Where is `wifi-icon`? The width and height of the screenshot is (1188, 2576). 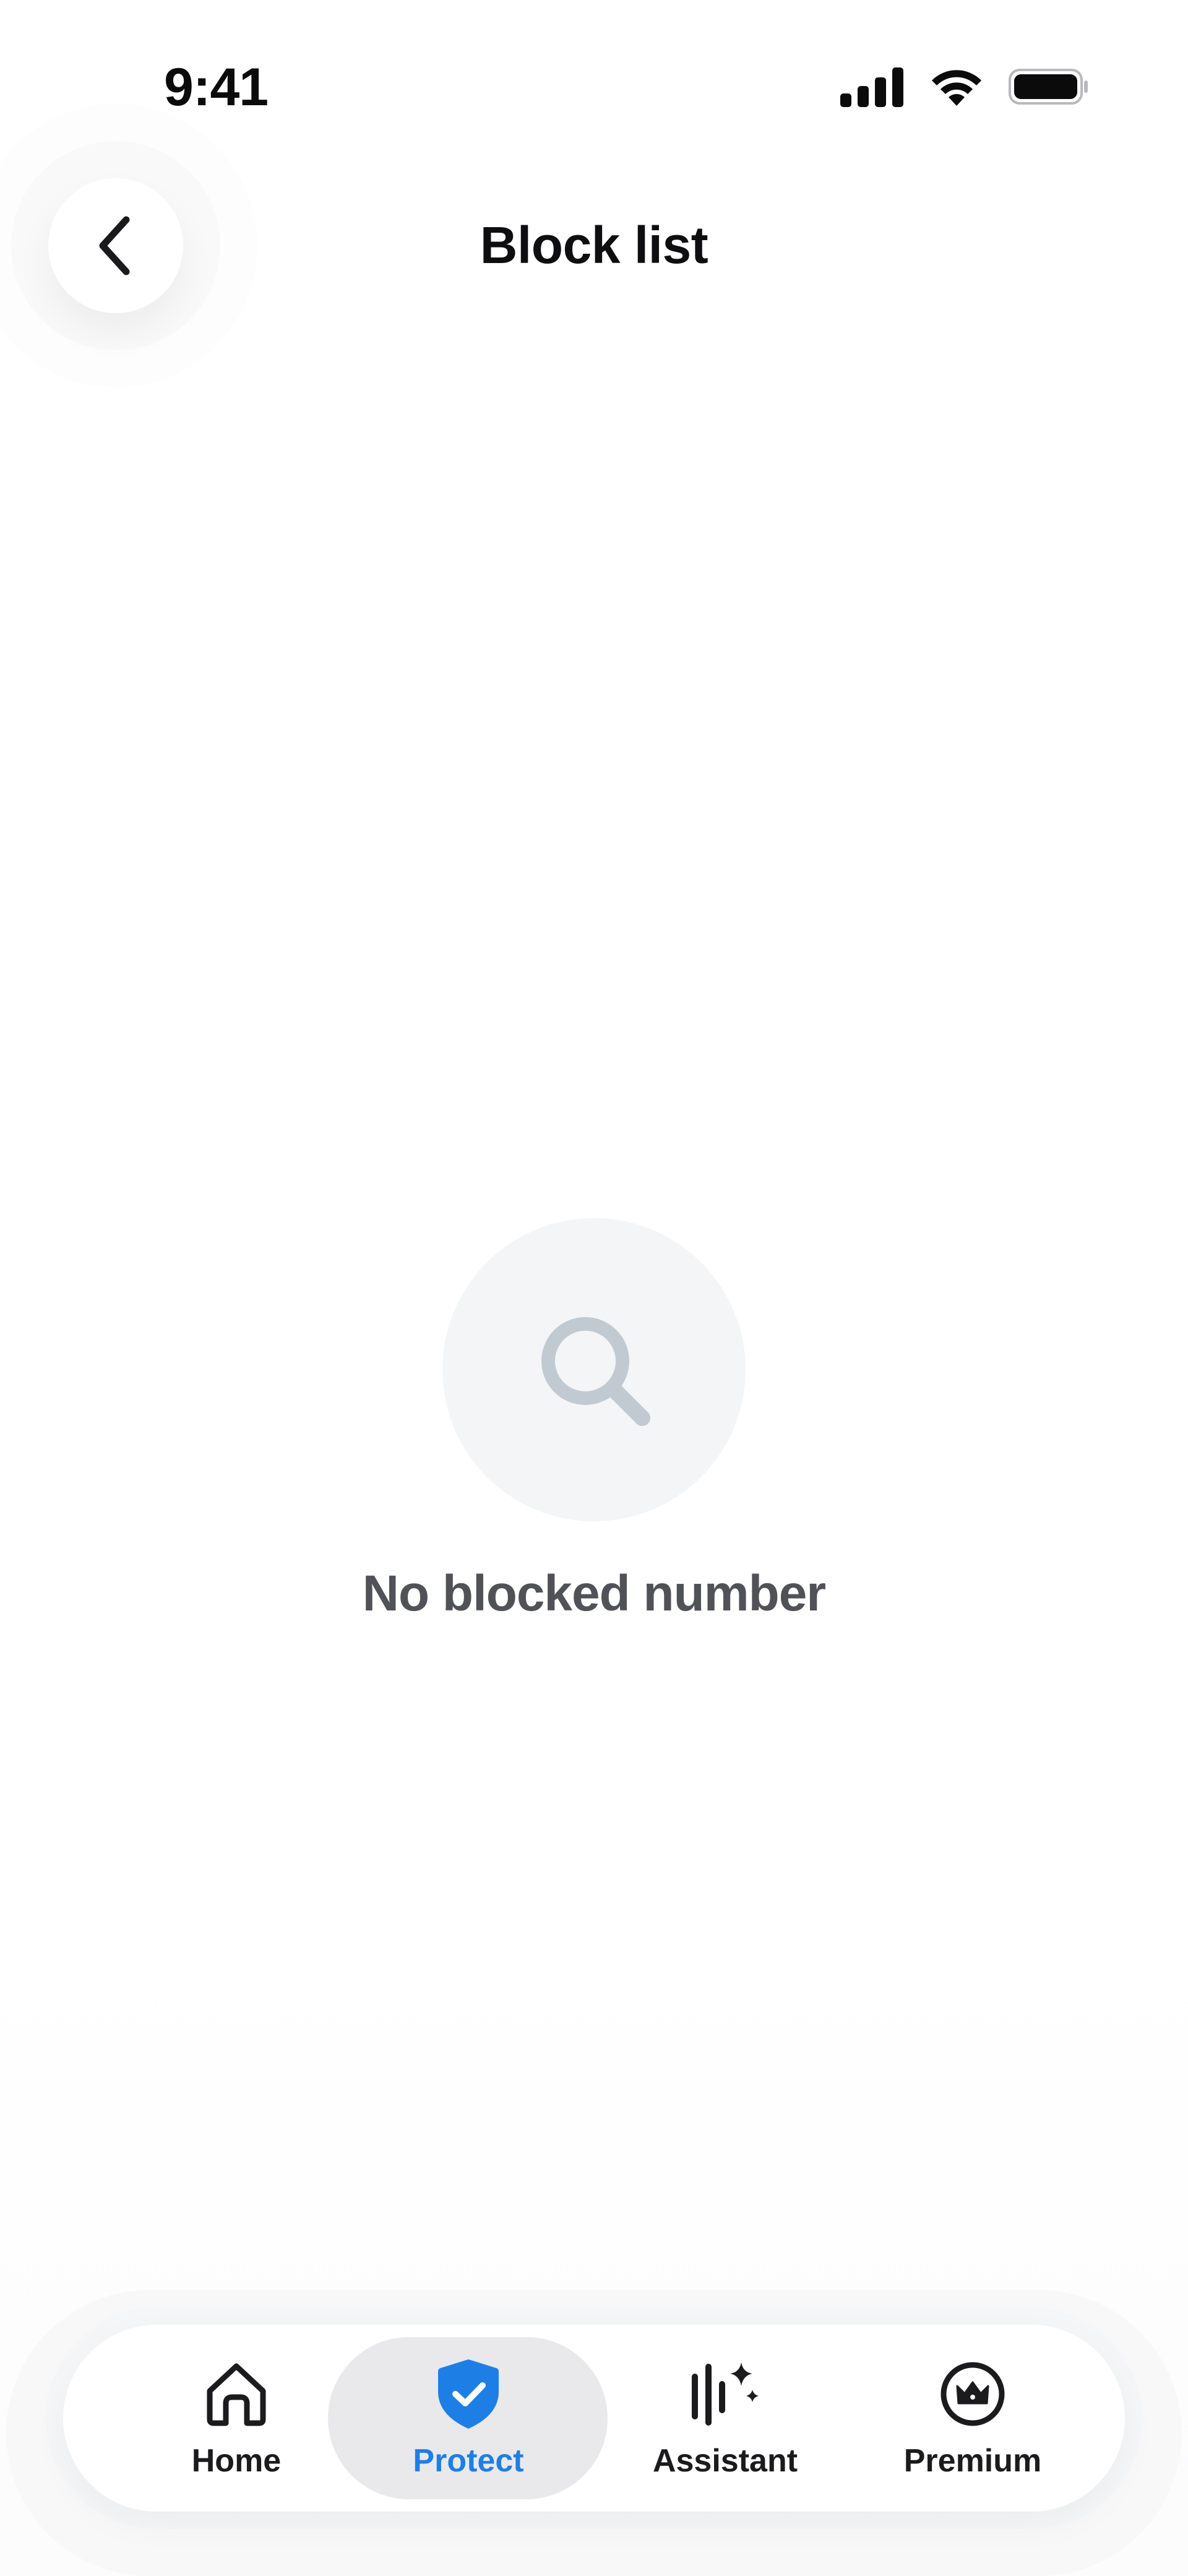 wifi-icon is located at coordinates (957, 88).